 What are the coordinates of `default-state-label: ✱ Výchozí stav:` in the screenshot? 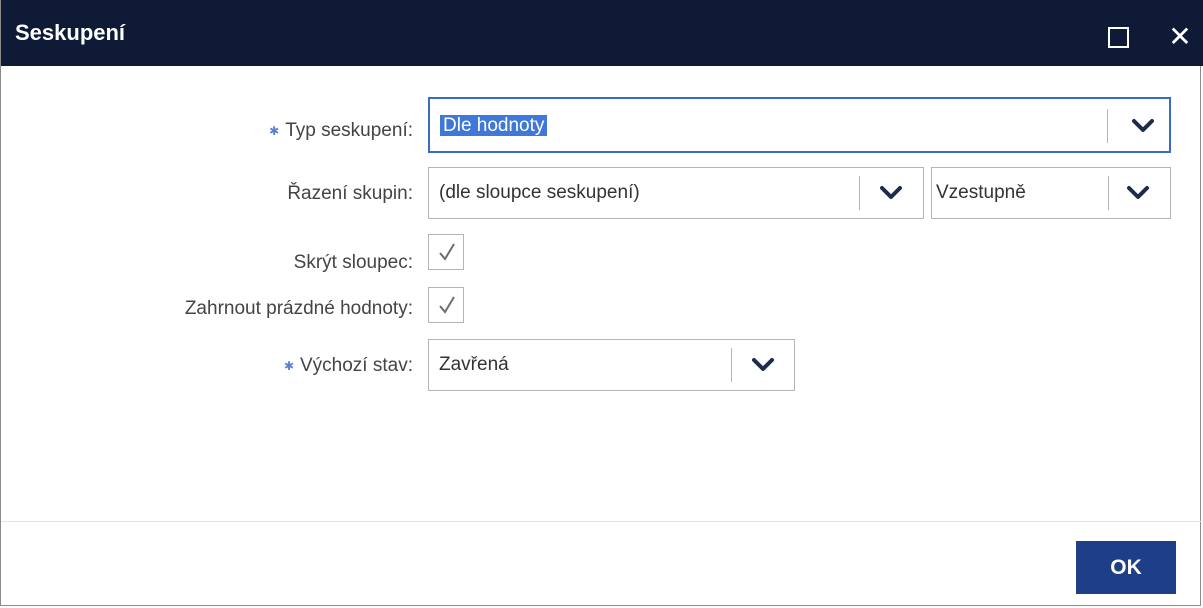 It's located at (348, 366).